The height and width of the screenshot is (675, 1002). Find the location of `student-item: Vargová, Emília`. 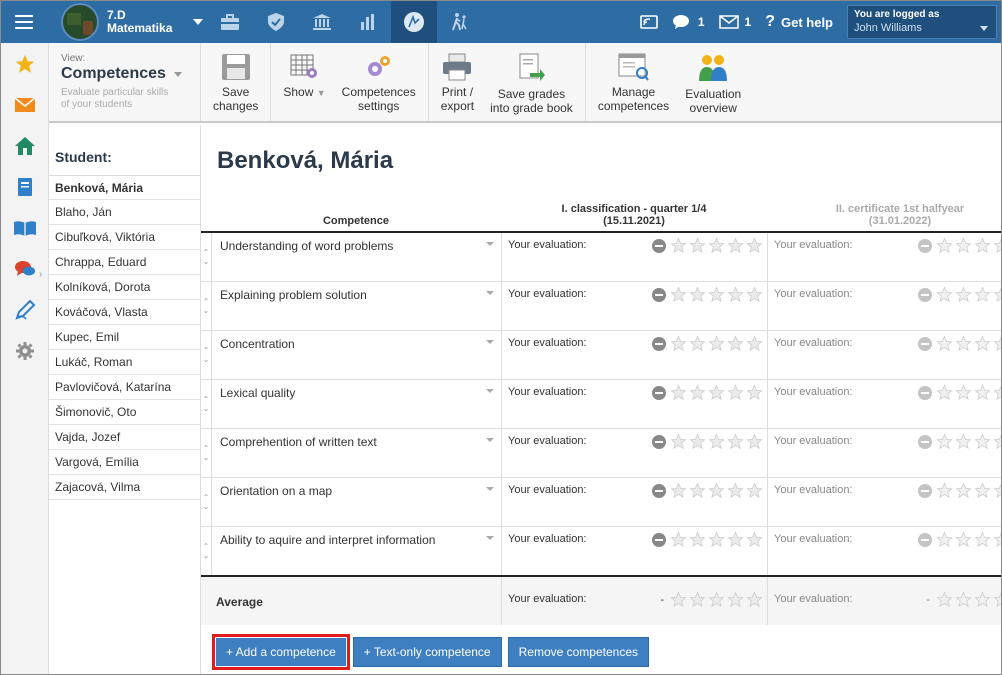

student-item: Vargová, Emília is located at coordinates (124, 462).